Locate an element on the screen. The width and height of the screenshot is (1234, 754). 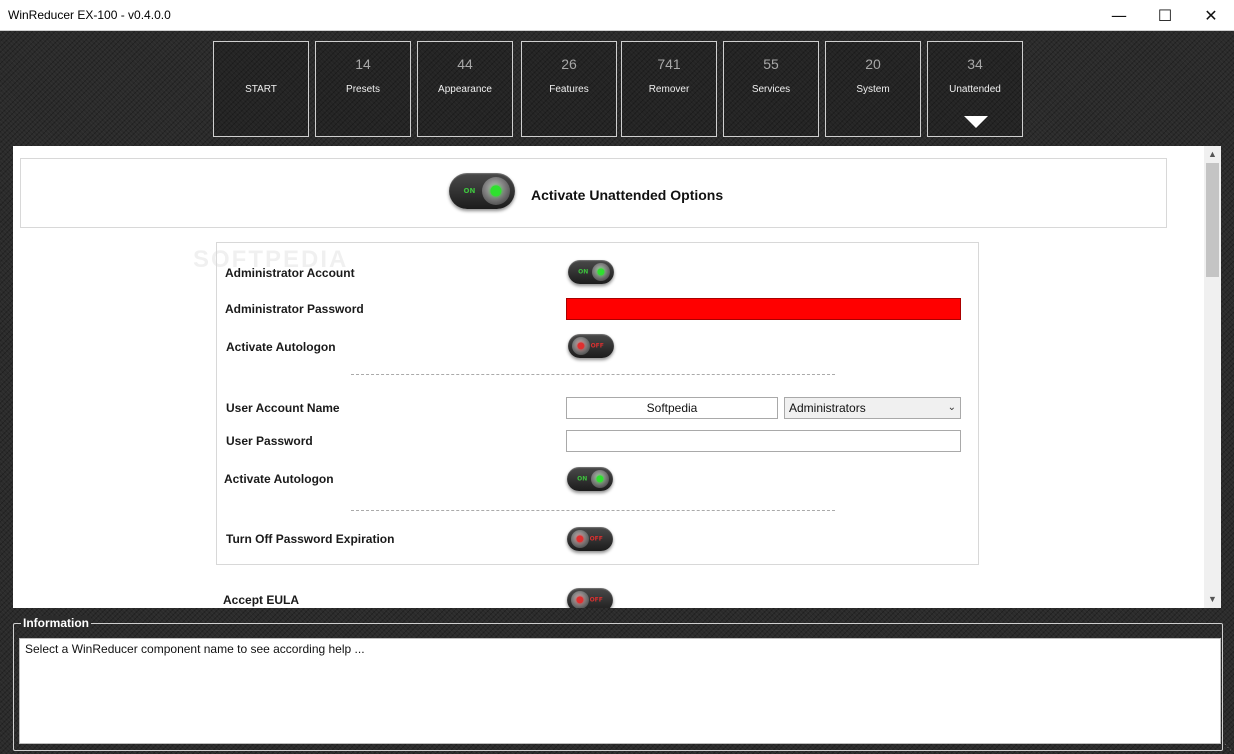
tab-label: Features is located at coordinates (569, 89).